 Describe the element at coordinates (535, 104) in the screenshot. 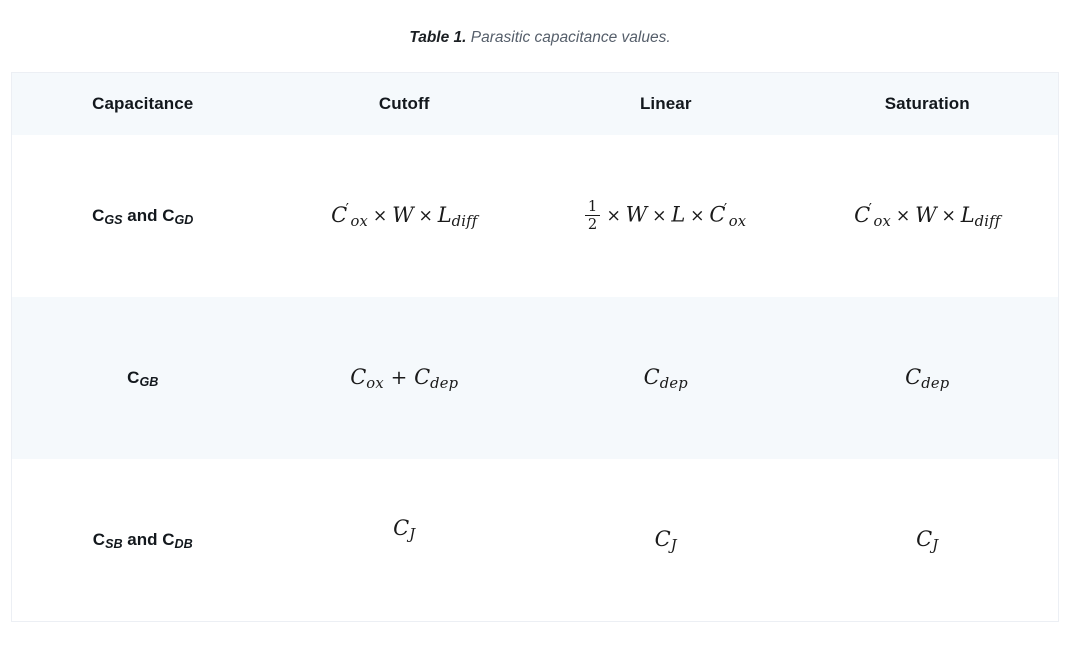

I see `table-header-row: Capacitance Cutoff Linear Saturation` at that location.